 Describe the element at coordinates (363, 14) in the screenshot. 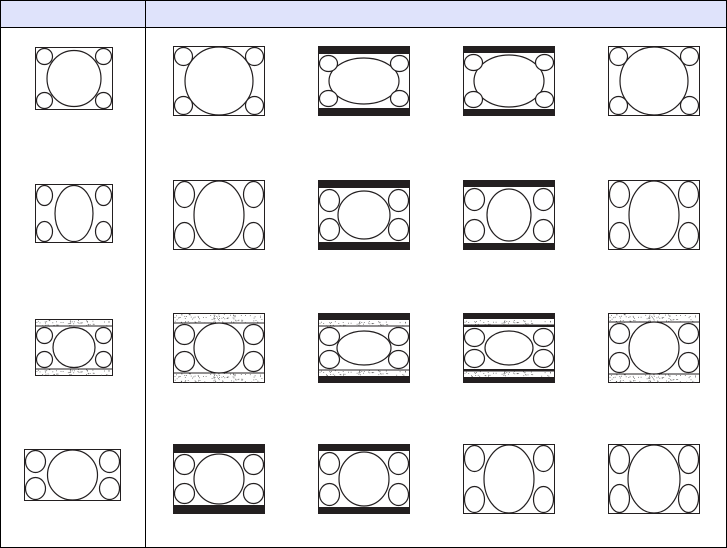

I see `table-header` at that location.